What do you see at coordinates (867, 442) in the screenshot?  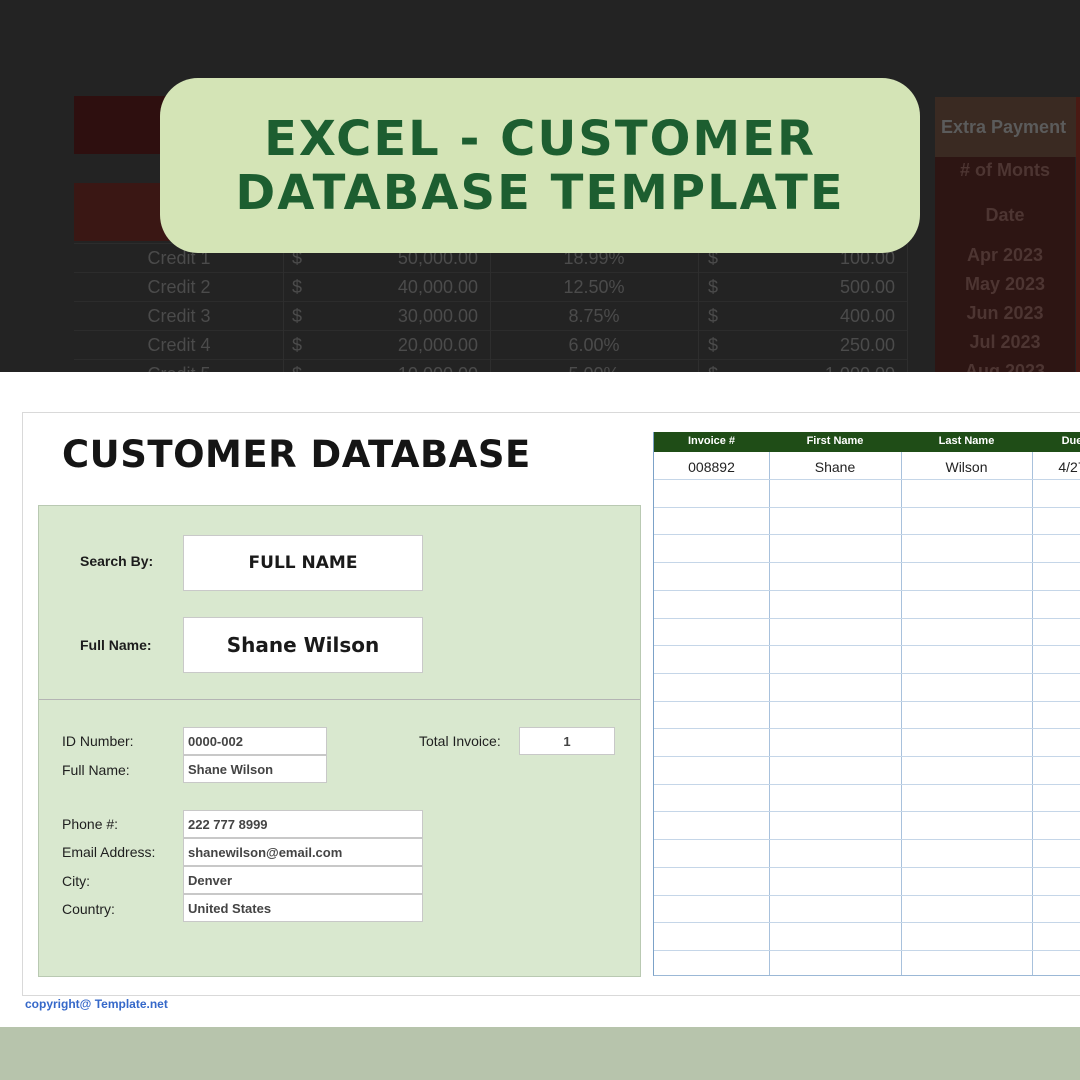 I see `invoice-table-header: Invoice # First Name Last Name Due` at bounding box center [867, 442].